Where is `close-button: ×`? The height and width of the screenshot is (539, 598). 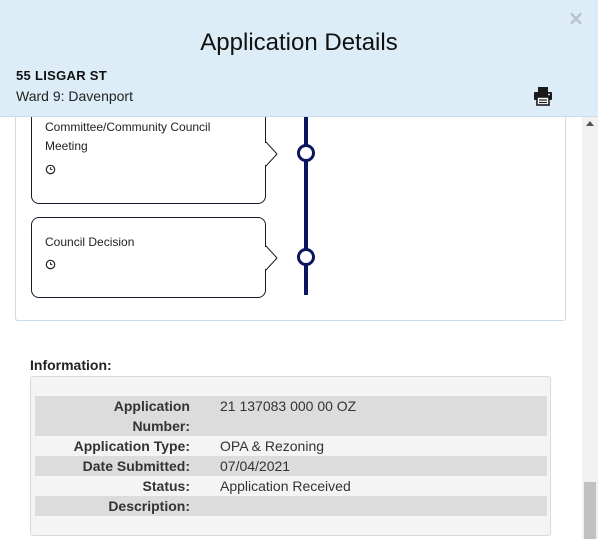 close-button: × is located at coordinates (576, 18).